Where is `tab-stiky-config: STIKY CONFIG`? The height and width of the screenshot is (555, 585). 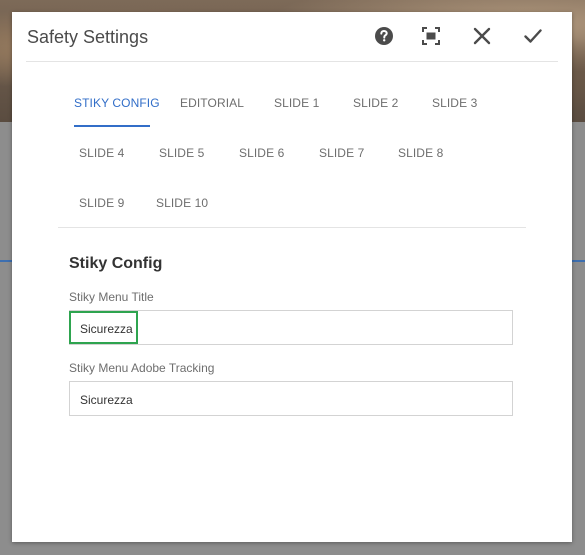 tab-stiky-config: STIKY CONFIG is located at coordinates (117, 103).